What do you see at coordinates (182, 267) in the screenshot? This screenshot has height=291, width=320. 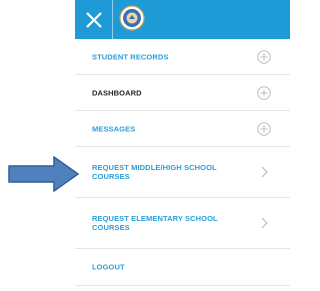 I see `menu-item-logout: LOGOUT` at bounding box center [182, 267].